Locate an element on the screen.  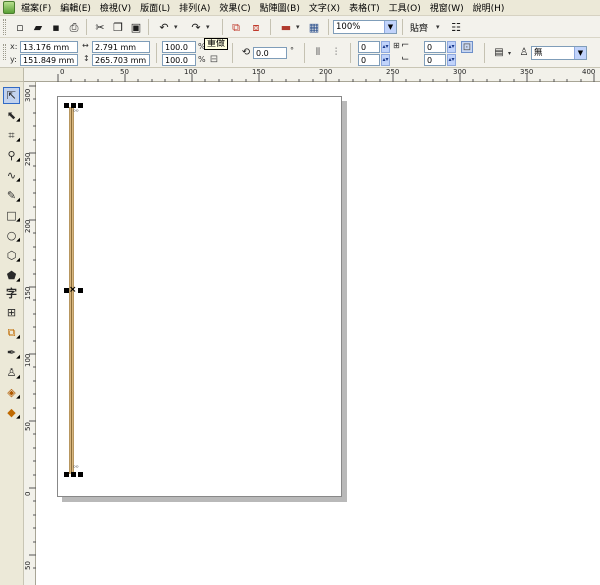
snap-to-button: 貼齊 is located at coordinates (419, 27).